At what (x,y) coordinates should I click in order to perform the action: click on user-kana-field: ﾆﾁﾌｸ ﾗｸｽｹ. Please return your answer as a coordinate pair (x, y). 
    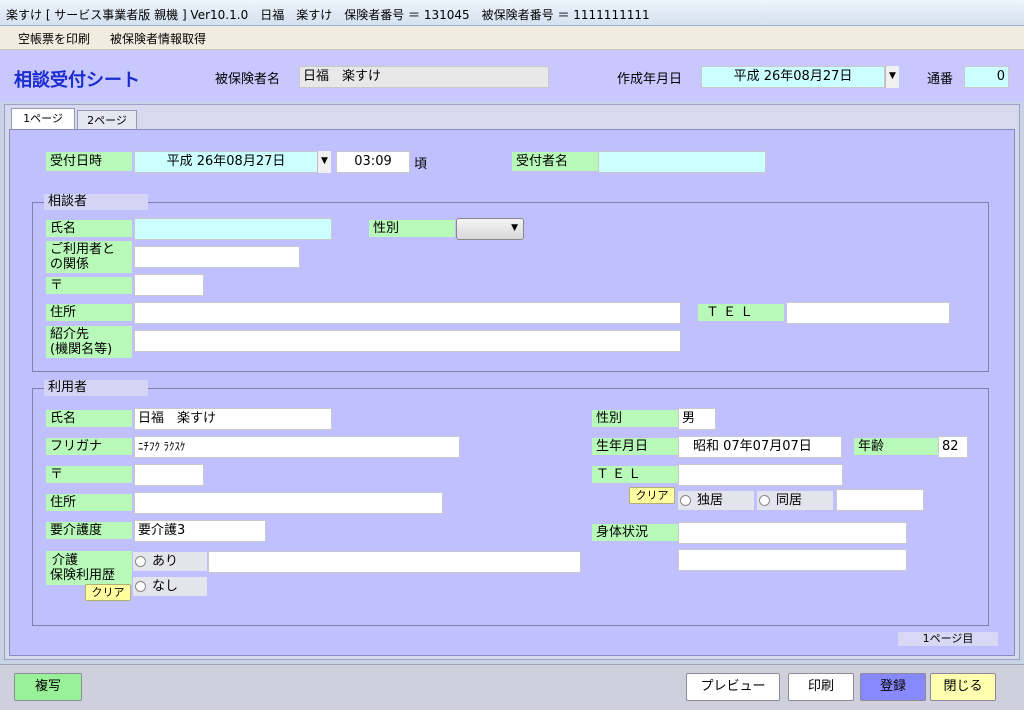
    Looking at the image, I should click on (297, 447).